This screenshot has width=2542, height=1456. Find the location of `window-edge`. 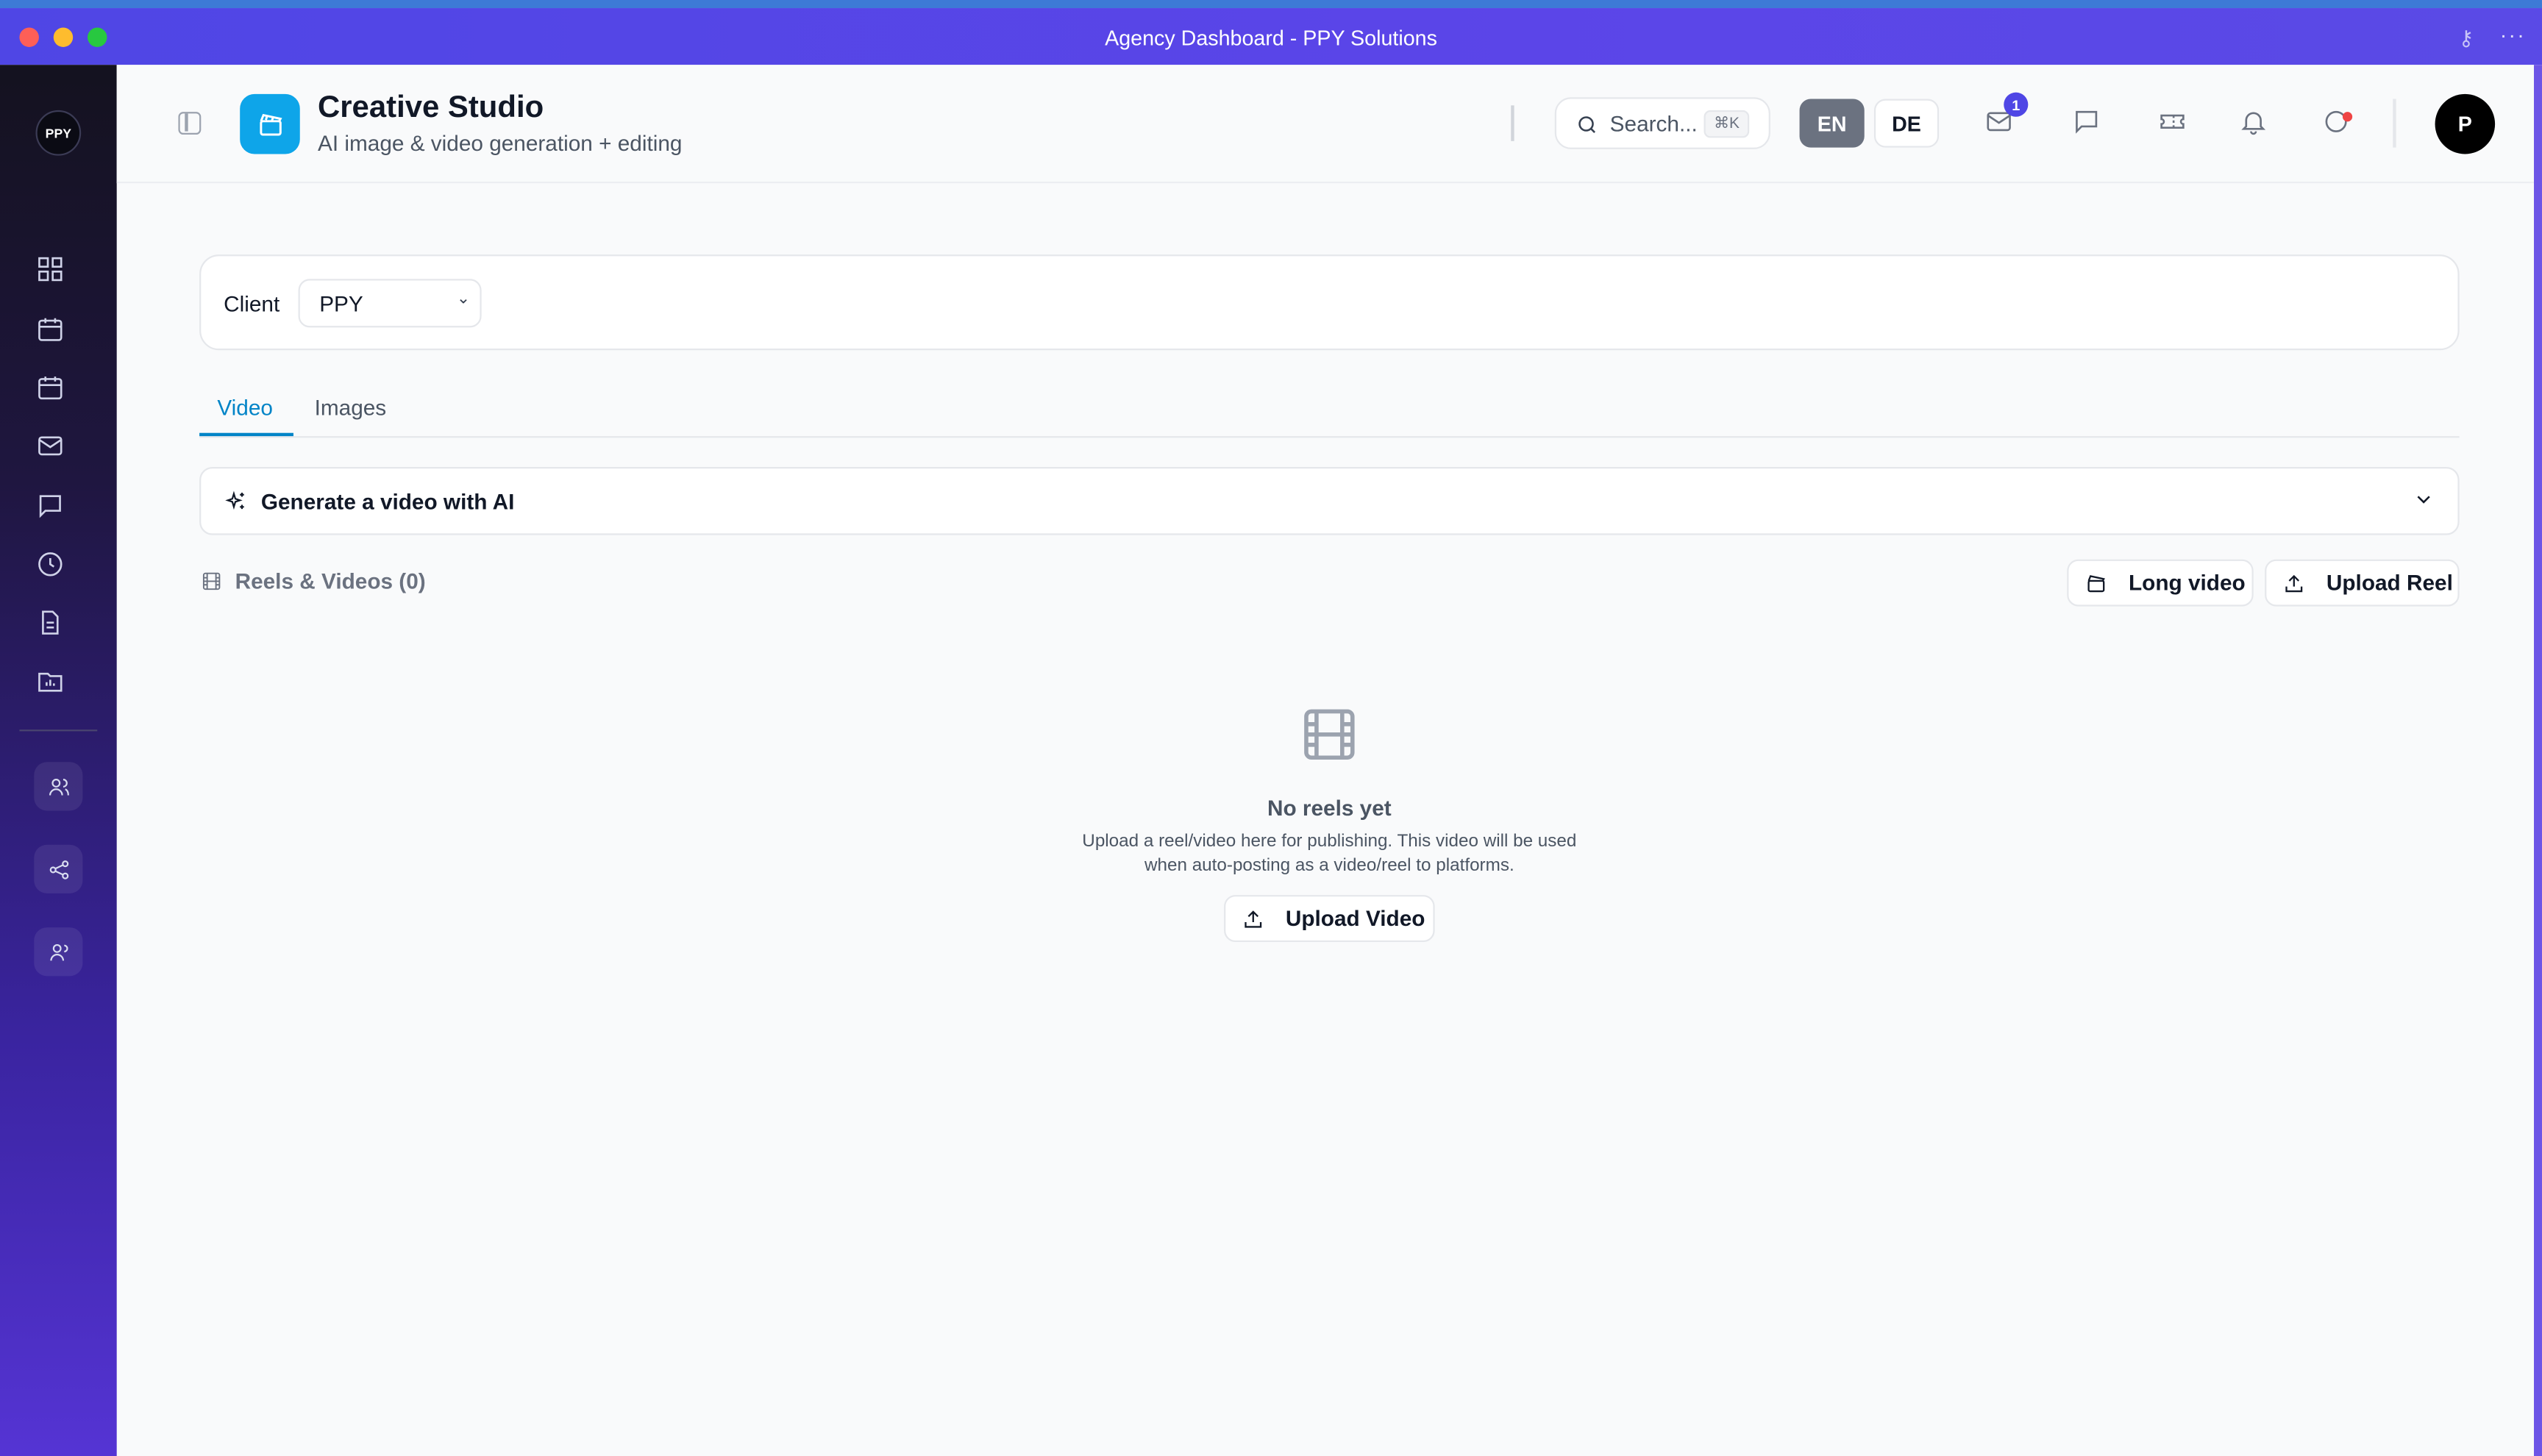

window-edge is located at coordinates (2538, 760).